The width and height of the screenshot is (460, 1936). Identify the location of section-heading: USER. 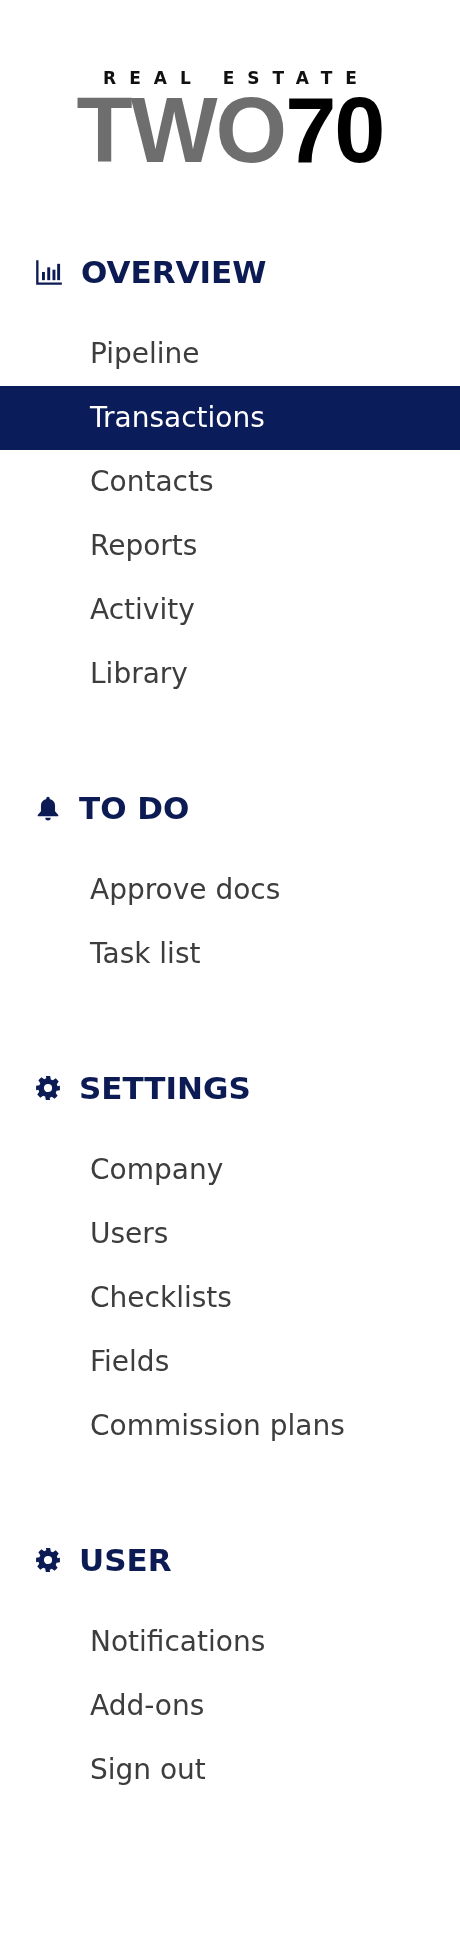
(125, 1560).